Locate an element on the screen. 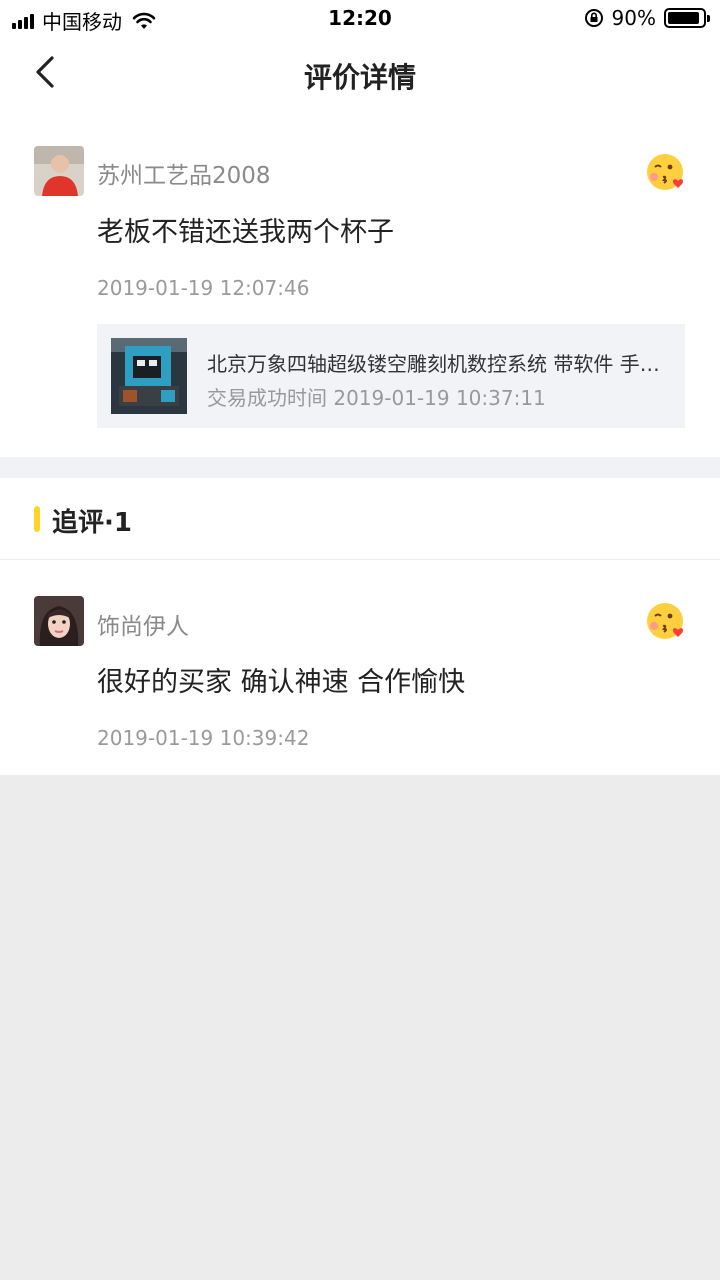 This screenshot has width=720, height=1280. battery-icon is located at coordinates (687, 18).